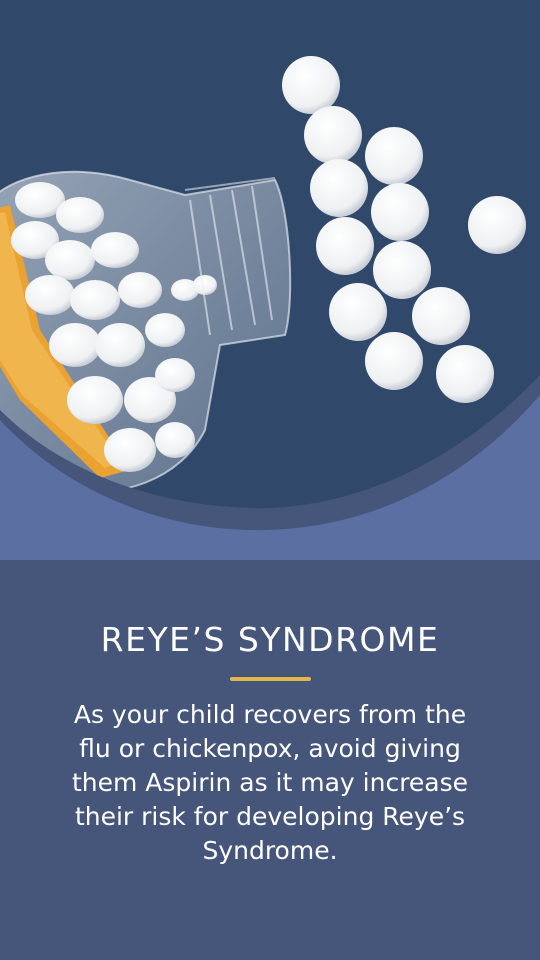  I want to click on title-divider, so click(270, 679).